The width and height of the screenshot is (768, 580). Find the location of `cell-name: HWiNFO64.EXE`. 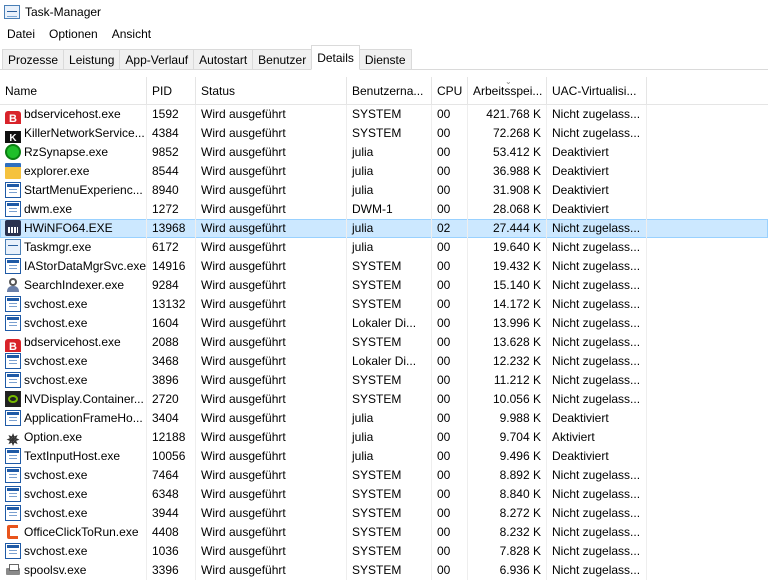

cell-name: HWiNFO64.EXE is located at coordinates (73, 228).